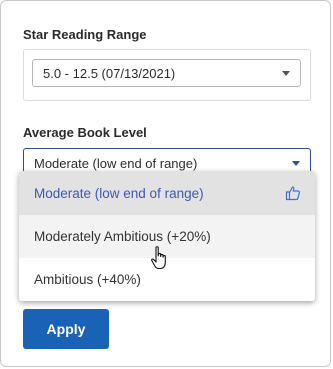 This screenshot has width=333, height=369. Describe the element at coordinates (85, 132) in the screenshot. I see `book-level-title: Average Book Level` at that location.